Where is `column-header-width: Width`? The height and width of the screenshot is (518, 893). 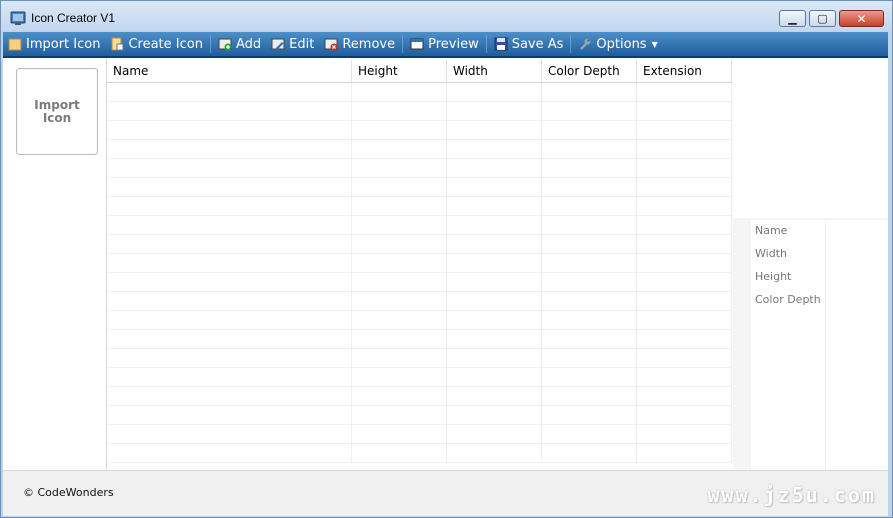
column-header-width: Width is located at coordinates (494, 71).